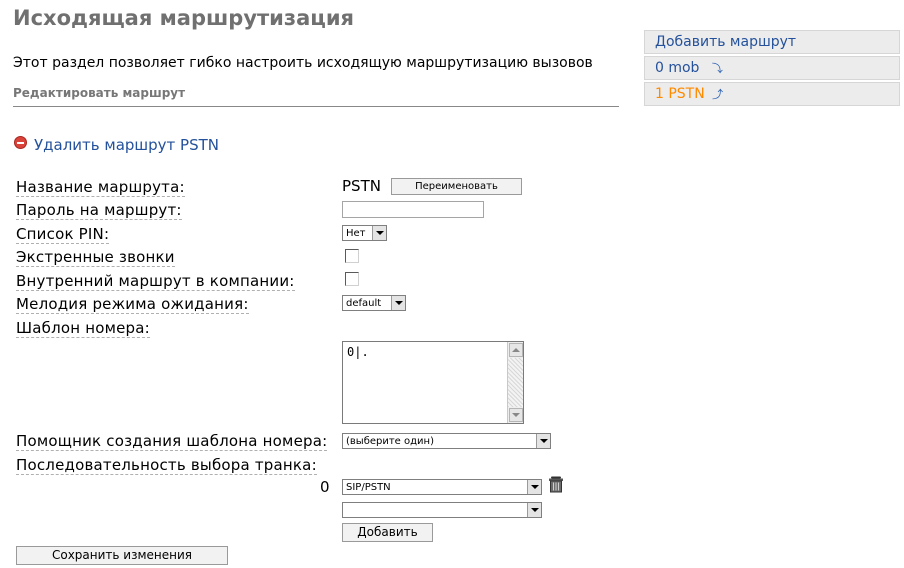 This screenshot has width=904, height=568. I want to click on save-changes-button: Сохранить изменения, so click(122, 555).